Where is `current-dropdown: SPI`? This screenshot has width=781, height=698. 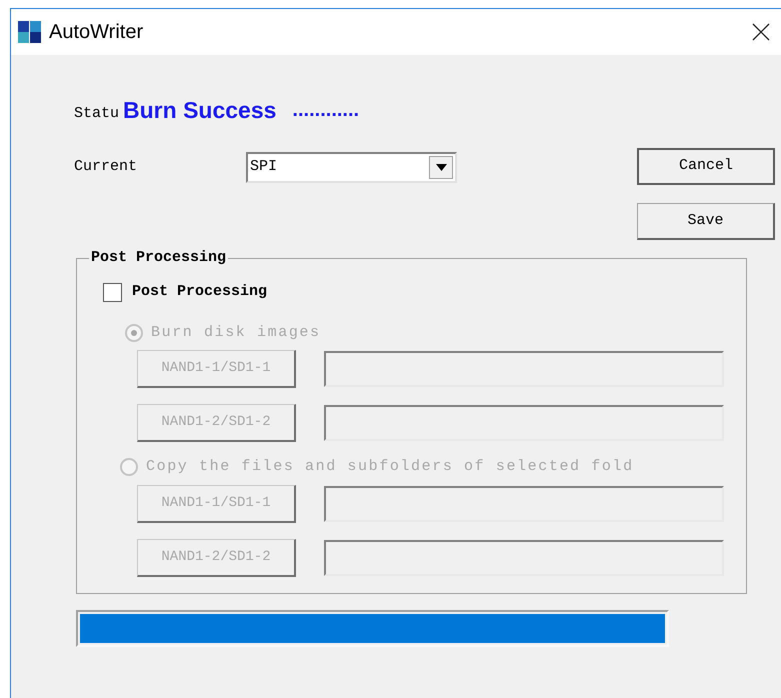
current-dropdown: SPI is located at coordinates (351, 167).